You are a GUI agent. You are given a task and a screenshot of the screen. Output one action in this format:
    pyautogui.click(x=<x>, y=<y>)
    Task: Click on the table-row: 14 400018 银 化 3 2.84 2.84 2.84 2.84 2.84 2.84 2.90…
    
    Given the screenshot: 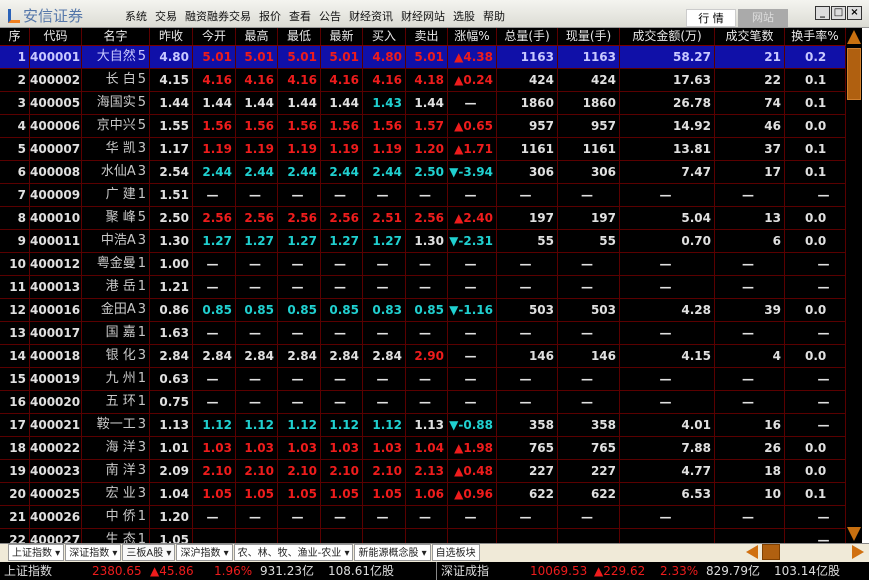 What is the action you would take?
    pyautogui.click(x=423, y=356)
    